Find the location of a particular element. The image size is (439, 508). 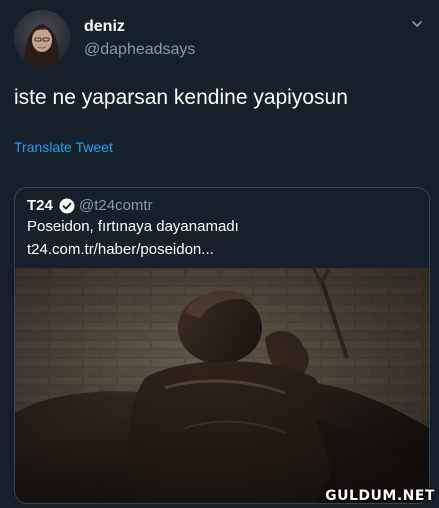

quoted-display-name: T24 is located at coordinates (40, 205).